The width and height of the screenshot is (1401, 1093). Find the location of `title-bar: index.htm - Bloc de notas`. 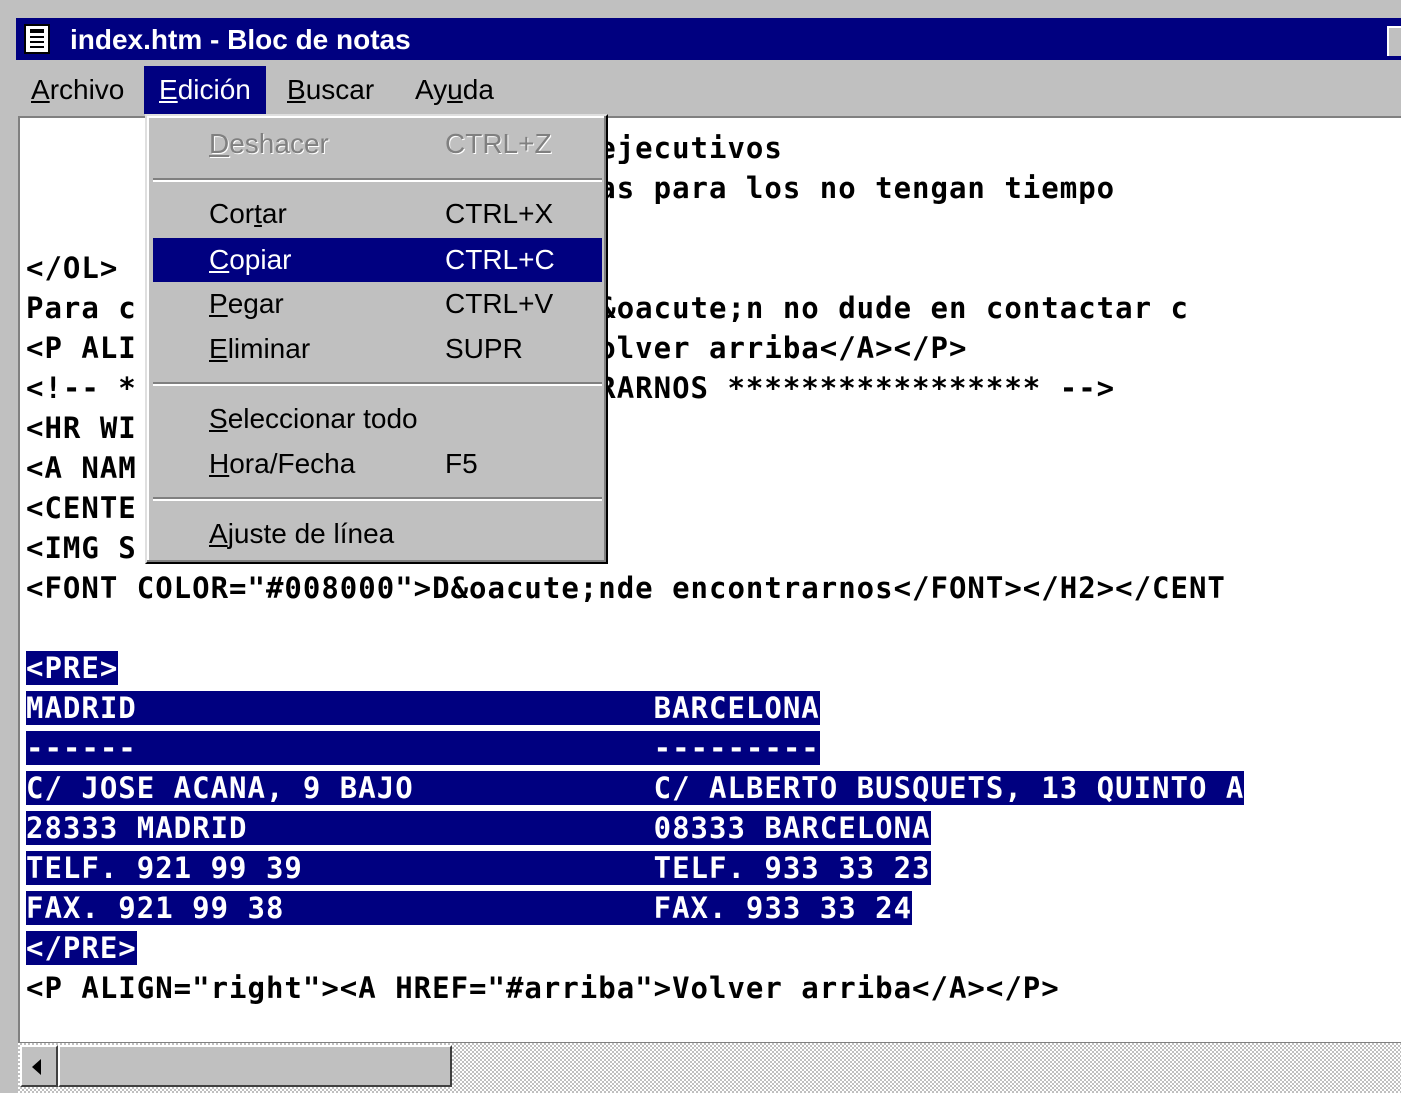

title-bar: index.htm - Bloc de notas is located at coordinates (708, 39).